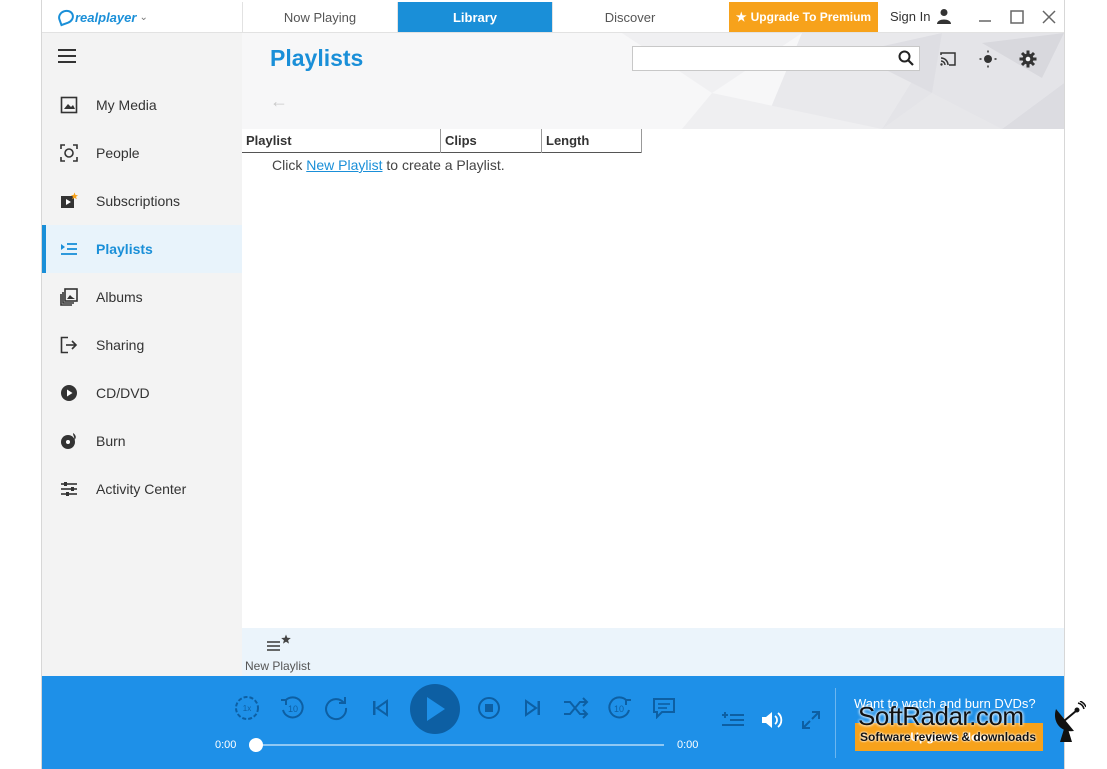 This screenshot has height=769, width=1107. I want to click on tab-library: Library, so click(474, 17).